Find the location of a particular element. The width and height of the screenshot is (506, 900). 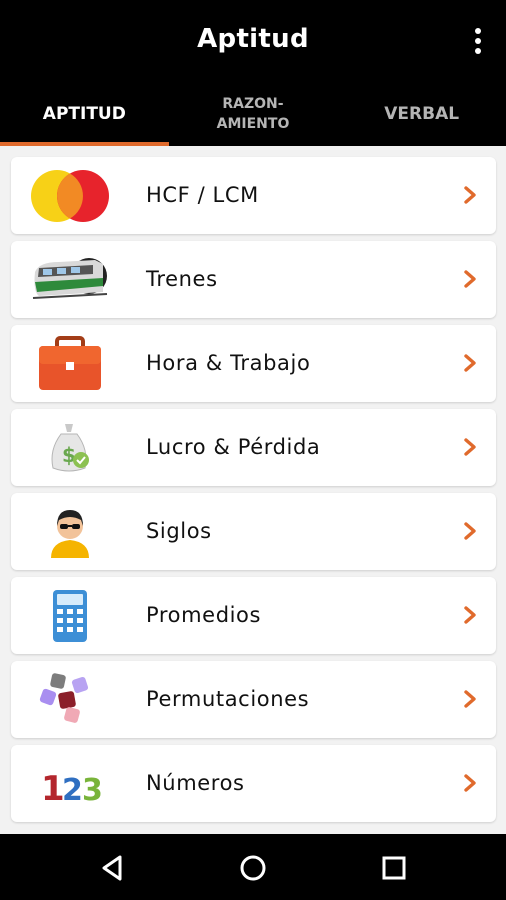

briefcase-icon is located at coordinates (70, 364).